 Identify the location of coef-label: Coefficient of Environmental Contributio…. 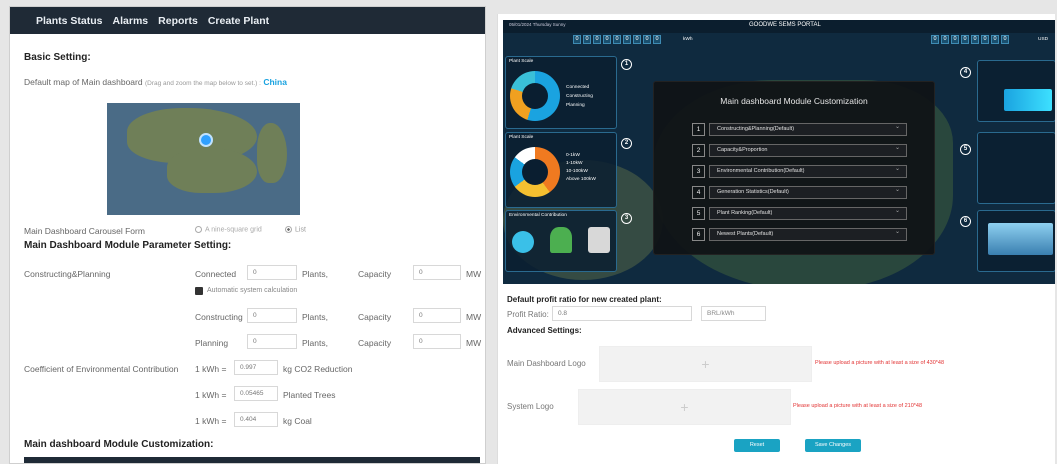
(101, 369).